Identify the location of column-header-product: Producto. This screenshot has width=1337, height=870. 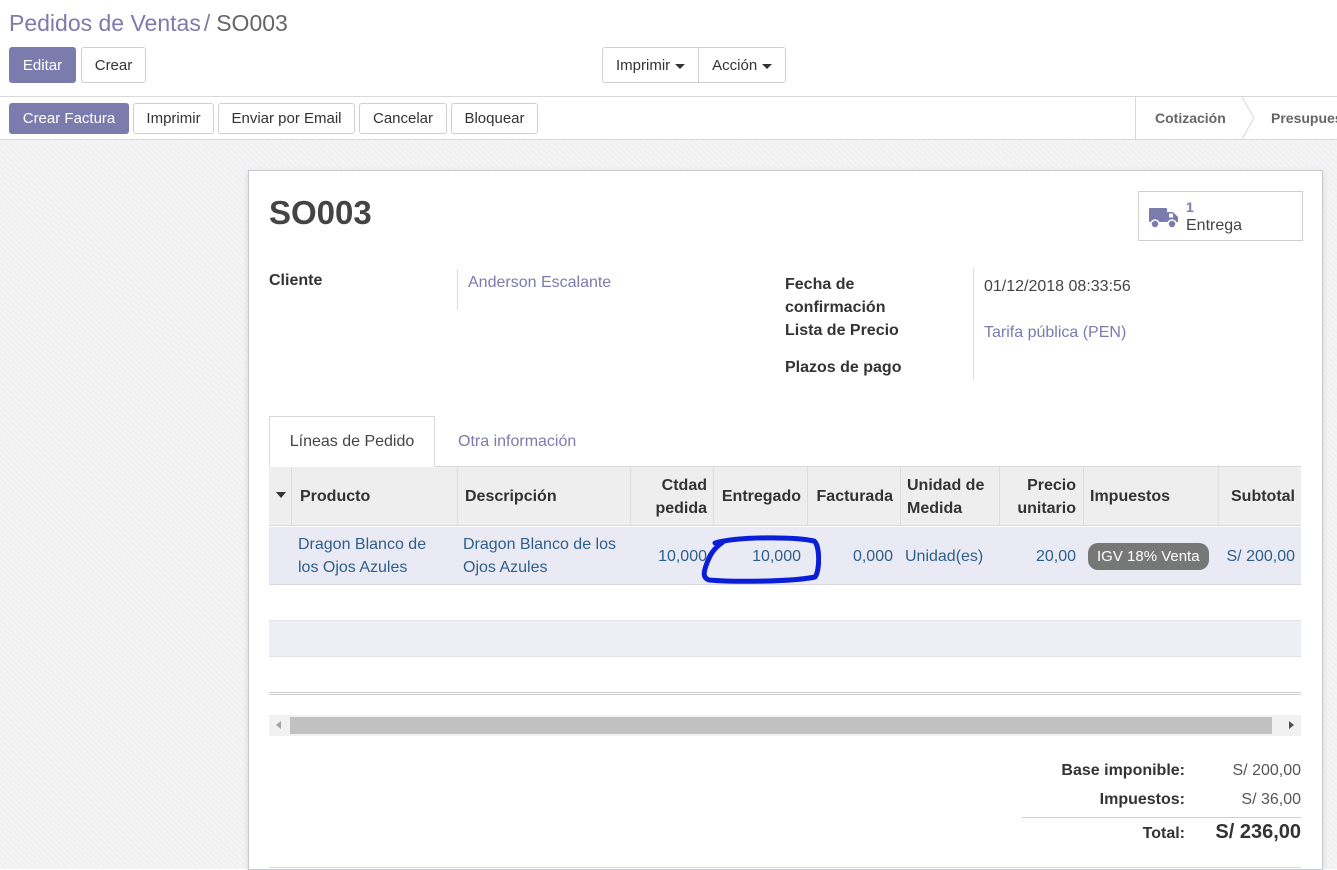
(374, 496).